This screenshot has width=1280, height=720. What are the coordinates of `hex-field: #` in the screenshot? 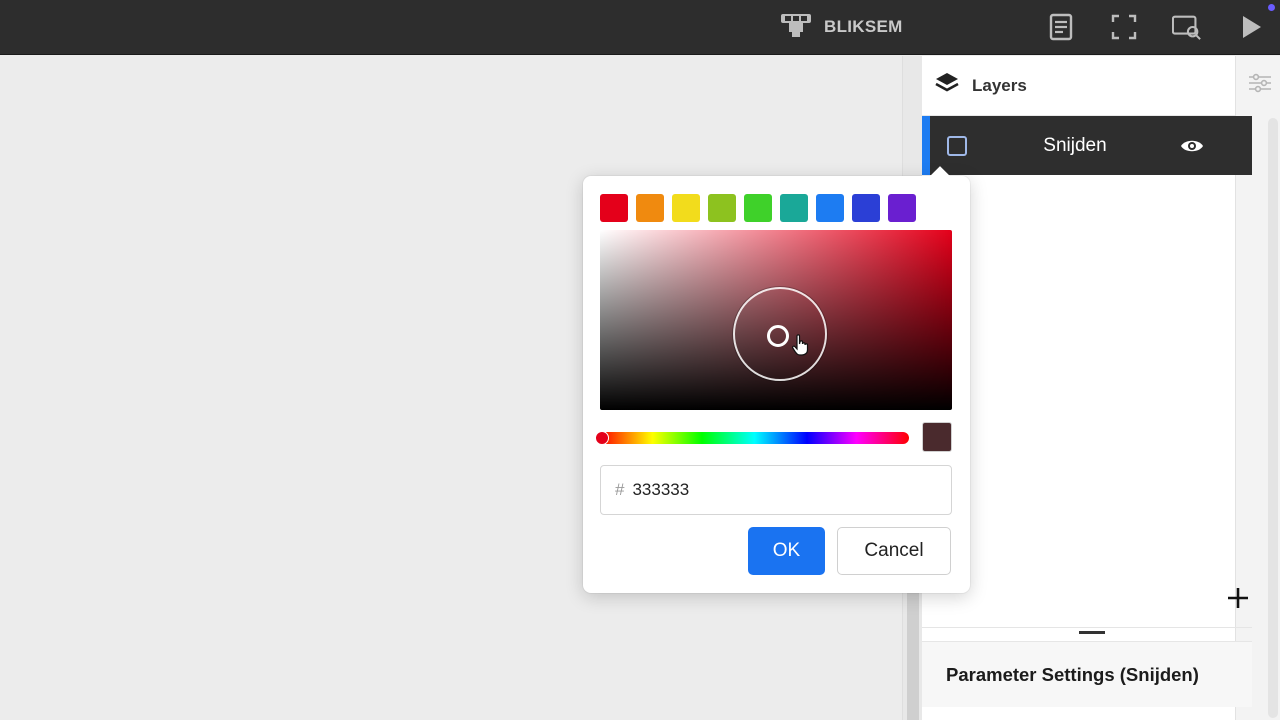 It's located at (776, 490).